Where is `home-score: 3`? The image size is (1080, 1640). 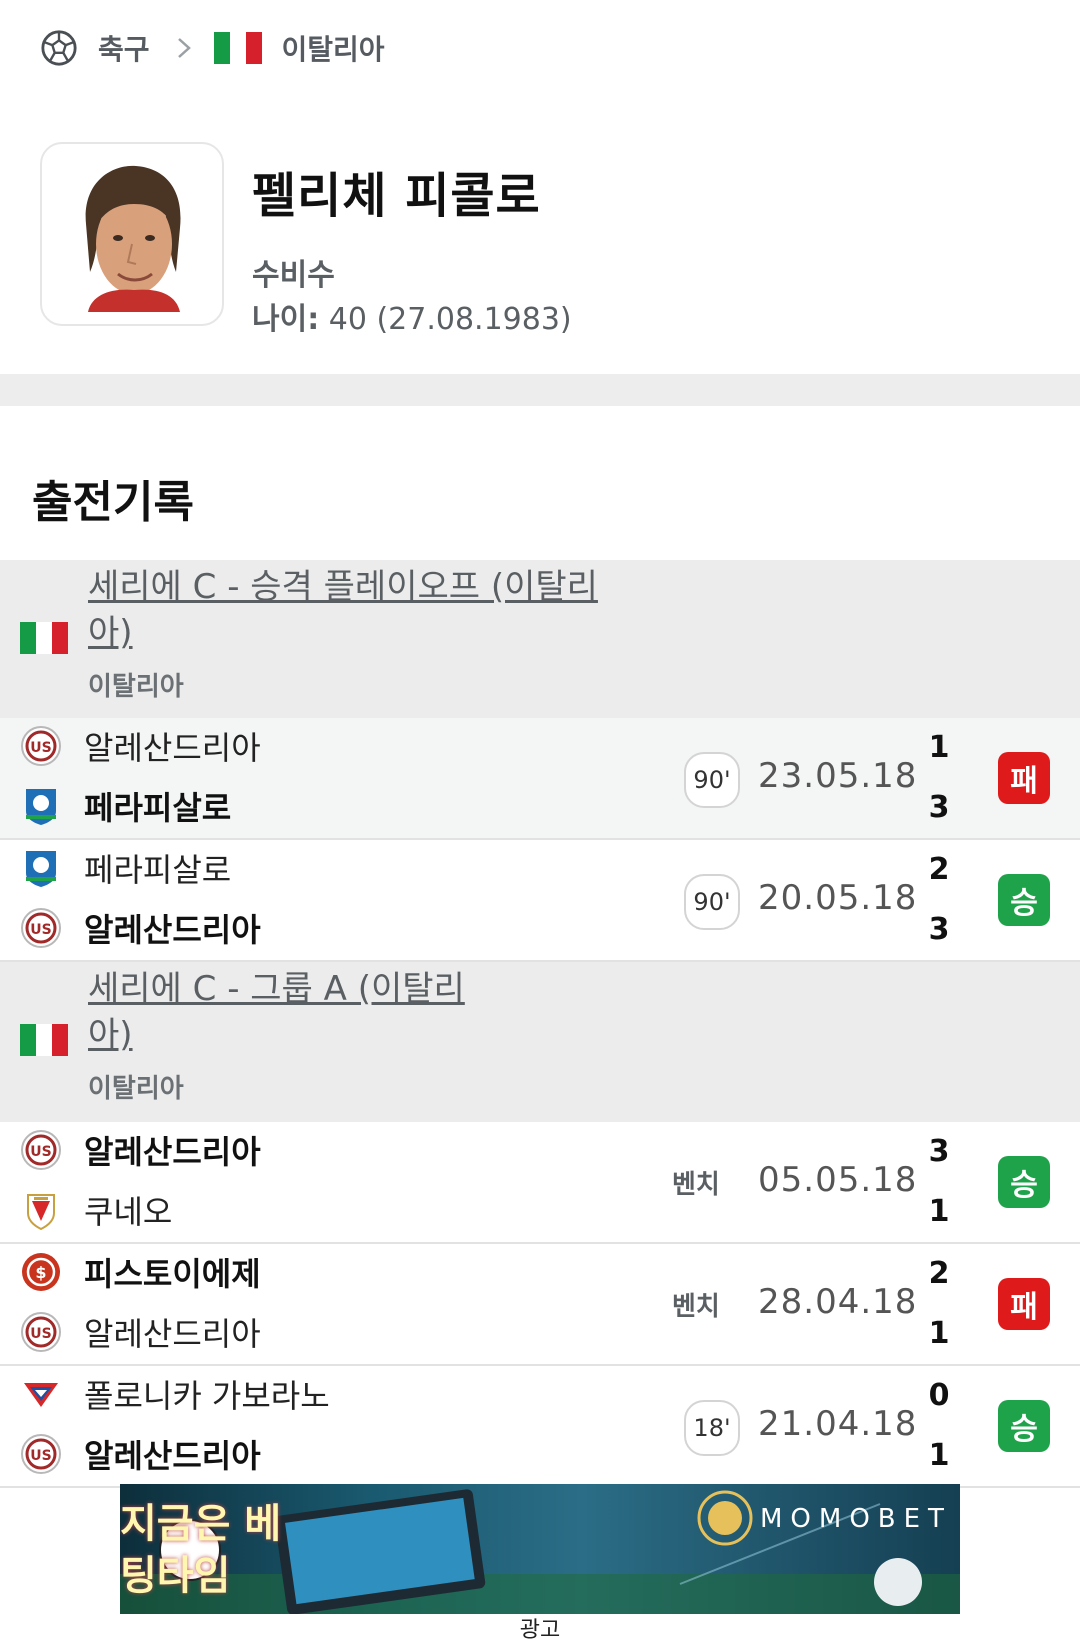 home-score: 3 is located at coordinates (939, 1151).